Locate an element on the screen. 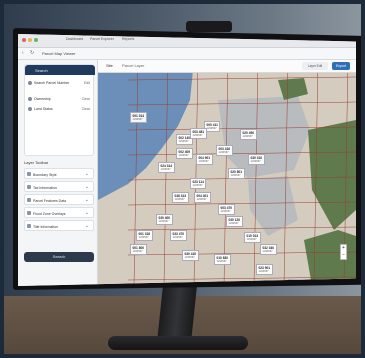  monitor-stand-neck is located at coordinates (177, 314).